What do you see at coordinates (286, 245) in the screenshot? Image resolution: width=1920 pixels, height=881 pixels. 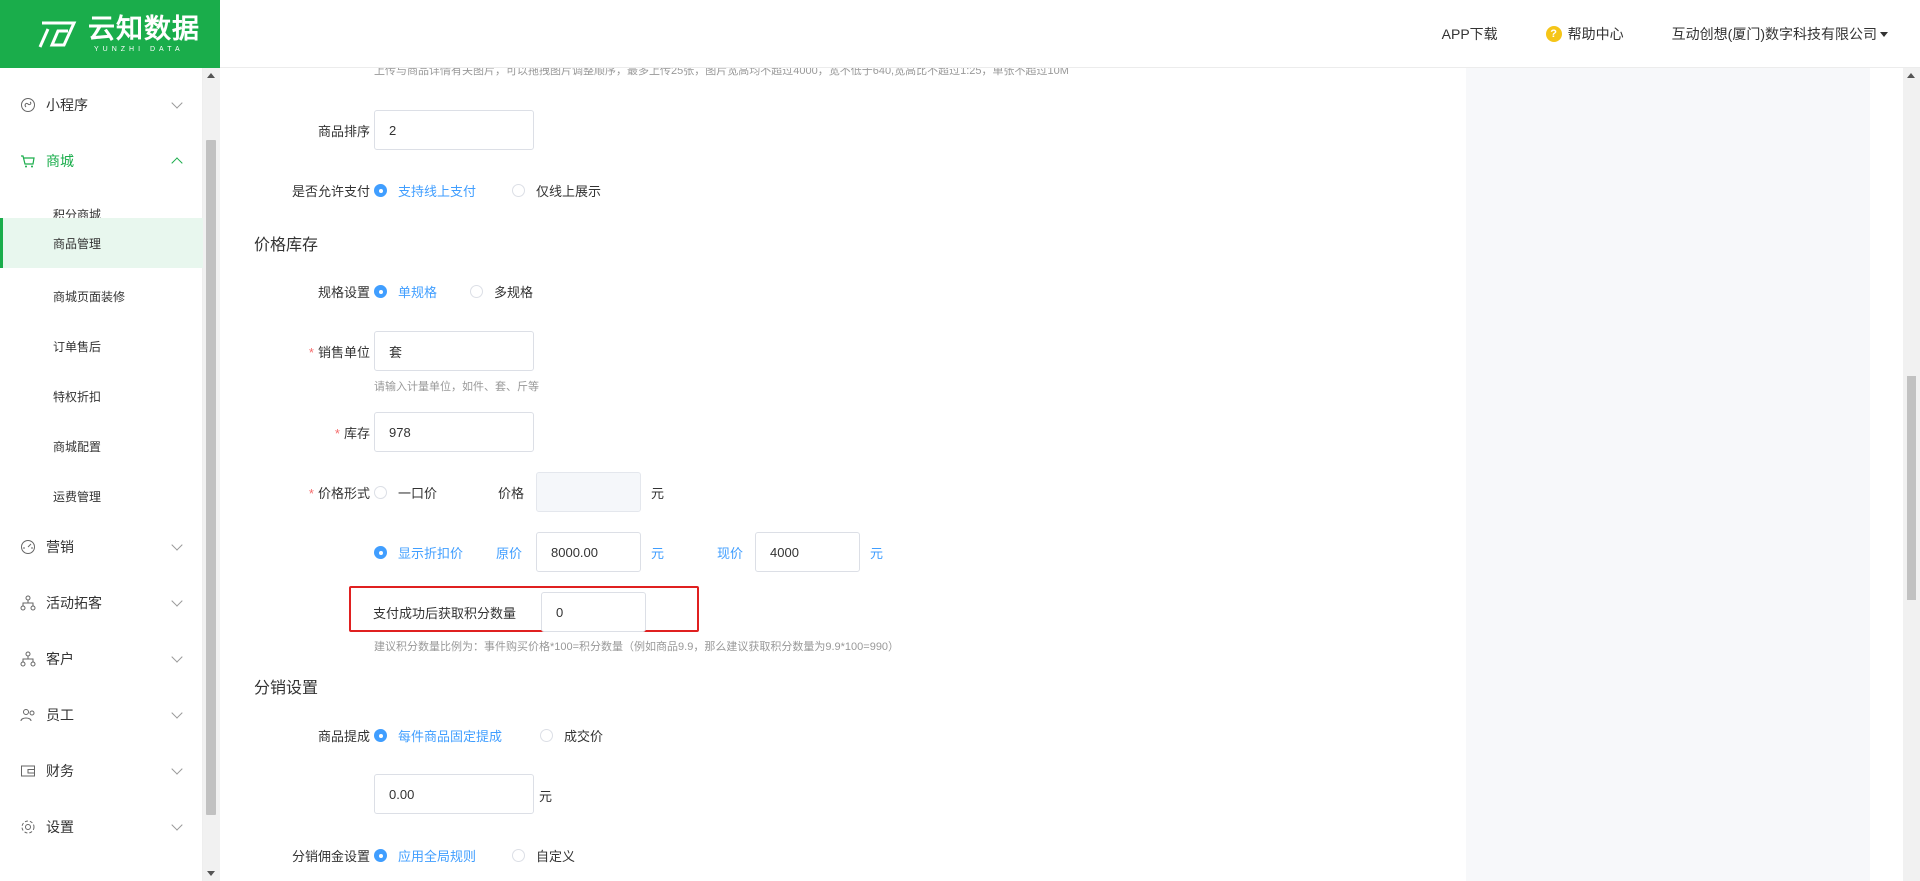 I see `price-stock-section-title: 价格库存` at bounding box center [286, 245].